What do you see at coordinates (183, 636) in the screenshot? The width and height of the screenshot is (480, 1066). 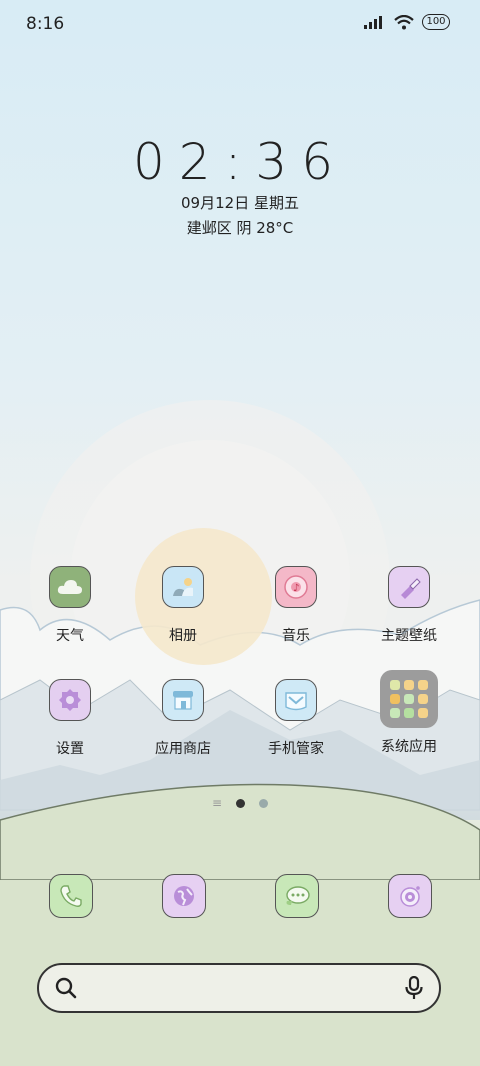 I see `app-label: 相册` at bounding box center [183, 636].